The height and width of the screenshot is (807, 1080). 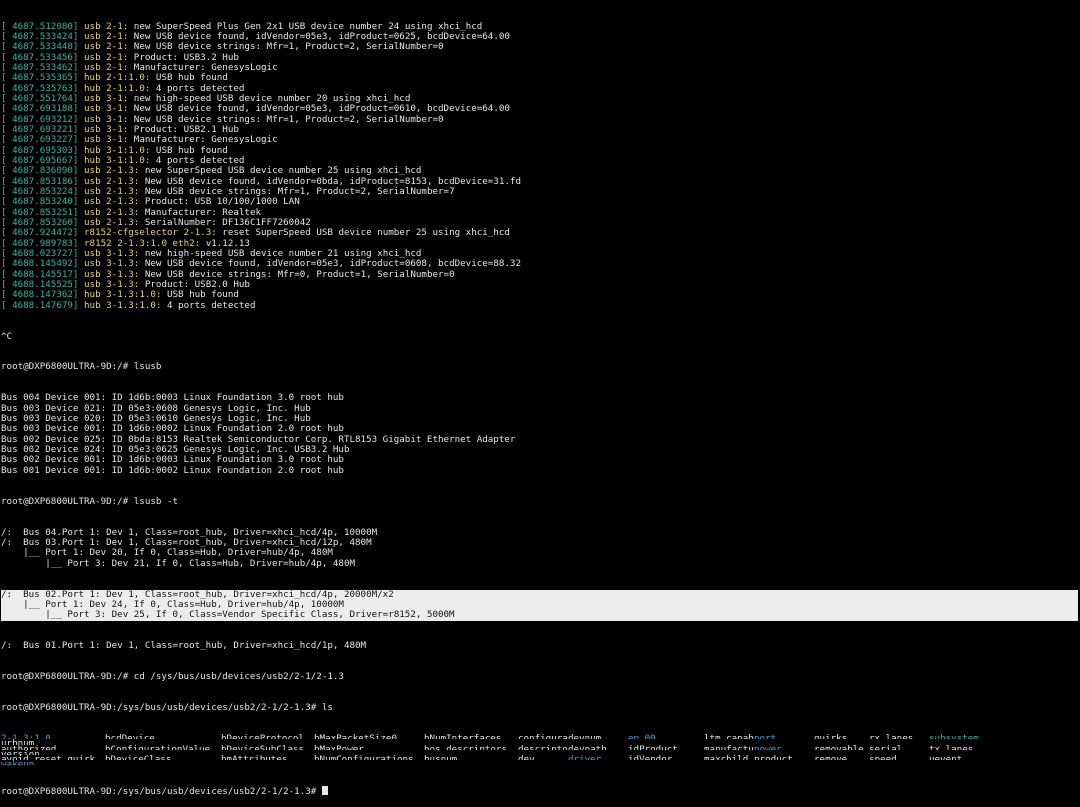 What do you see at coordinates (40, 305) in the screenshot?
I see `log-timestamp: [ 4688.147679]` at bounding box center [40, 305].